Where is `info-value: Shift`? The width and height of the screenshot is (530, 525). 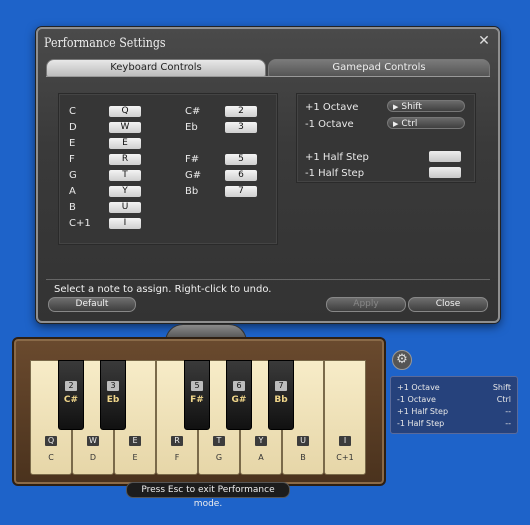
info-value: Shift is located at coordinates (501, 387).